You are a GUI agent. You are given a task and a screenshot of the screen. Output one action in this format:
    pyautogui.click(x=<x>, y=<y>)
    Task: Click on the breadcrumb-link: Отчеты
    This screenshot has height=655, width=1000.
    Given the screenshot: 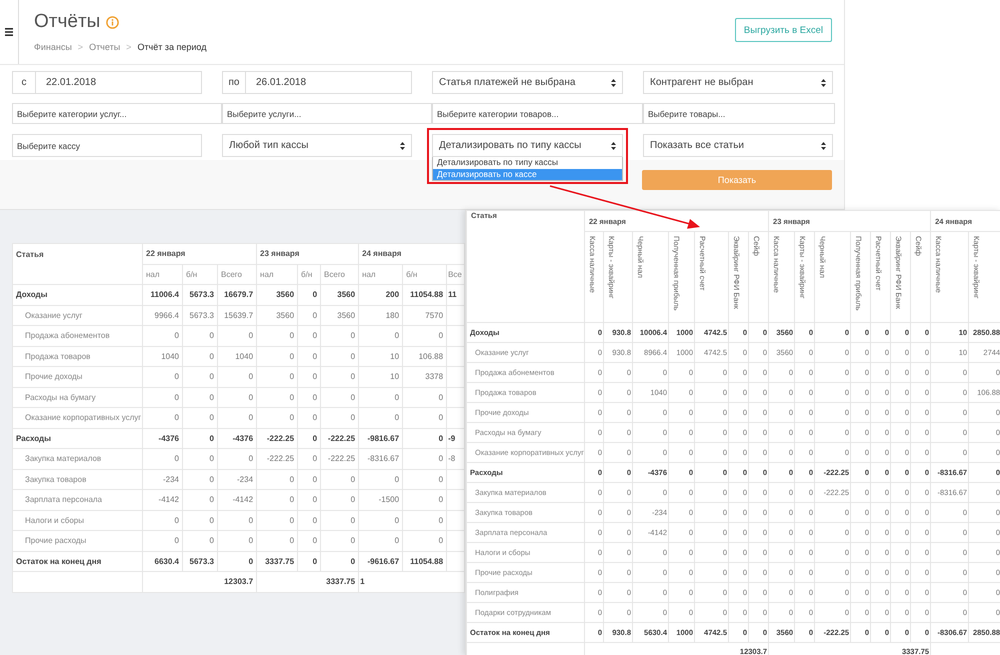 What is the action you would take?
    pyautogui.click(x=104, y=47)
    